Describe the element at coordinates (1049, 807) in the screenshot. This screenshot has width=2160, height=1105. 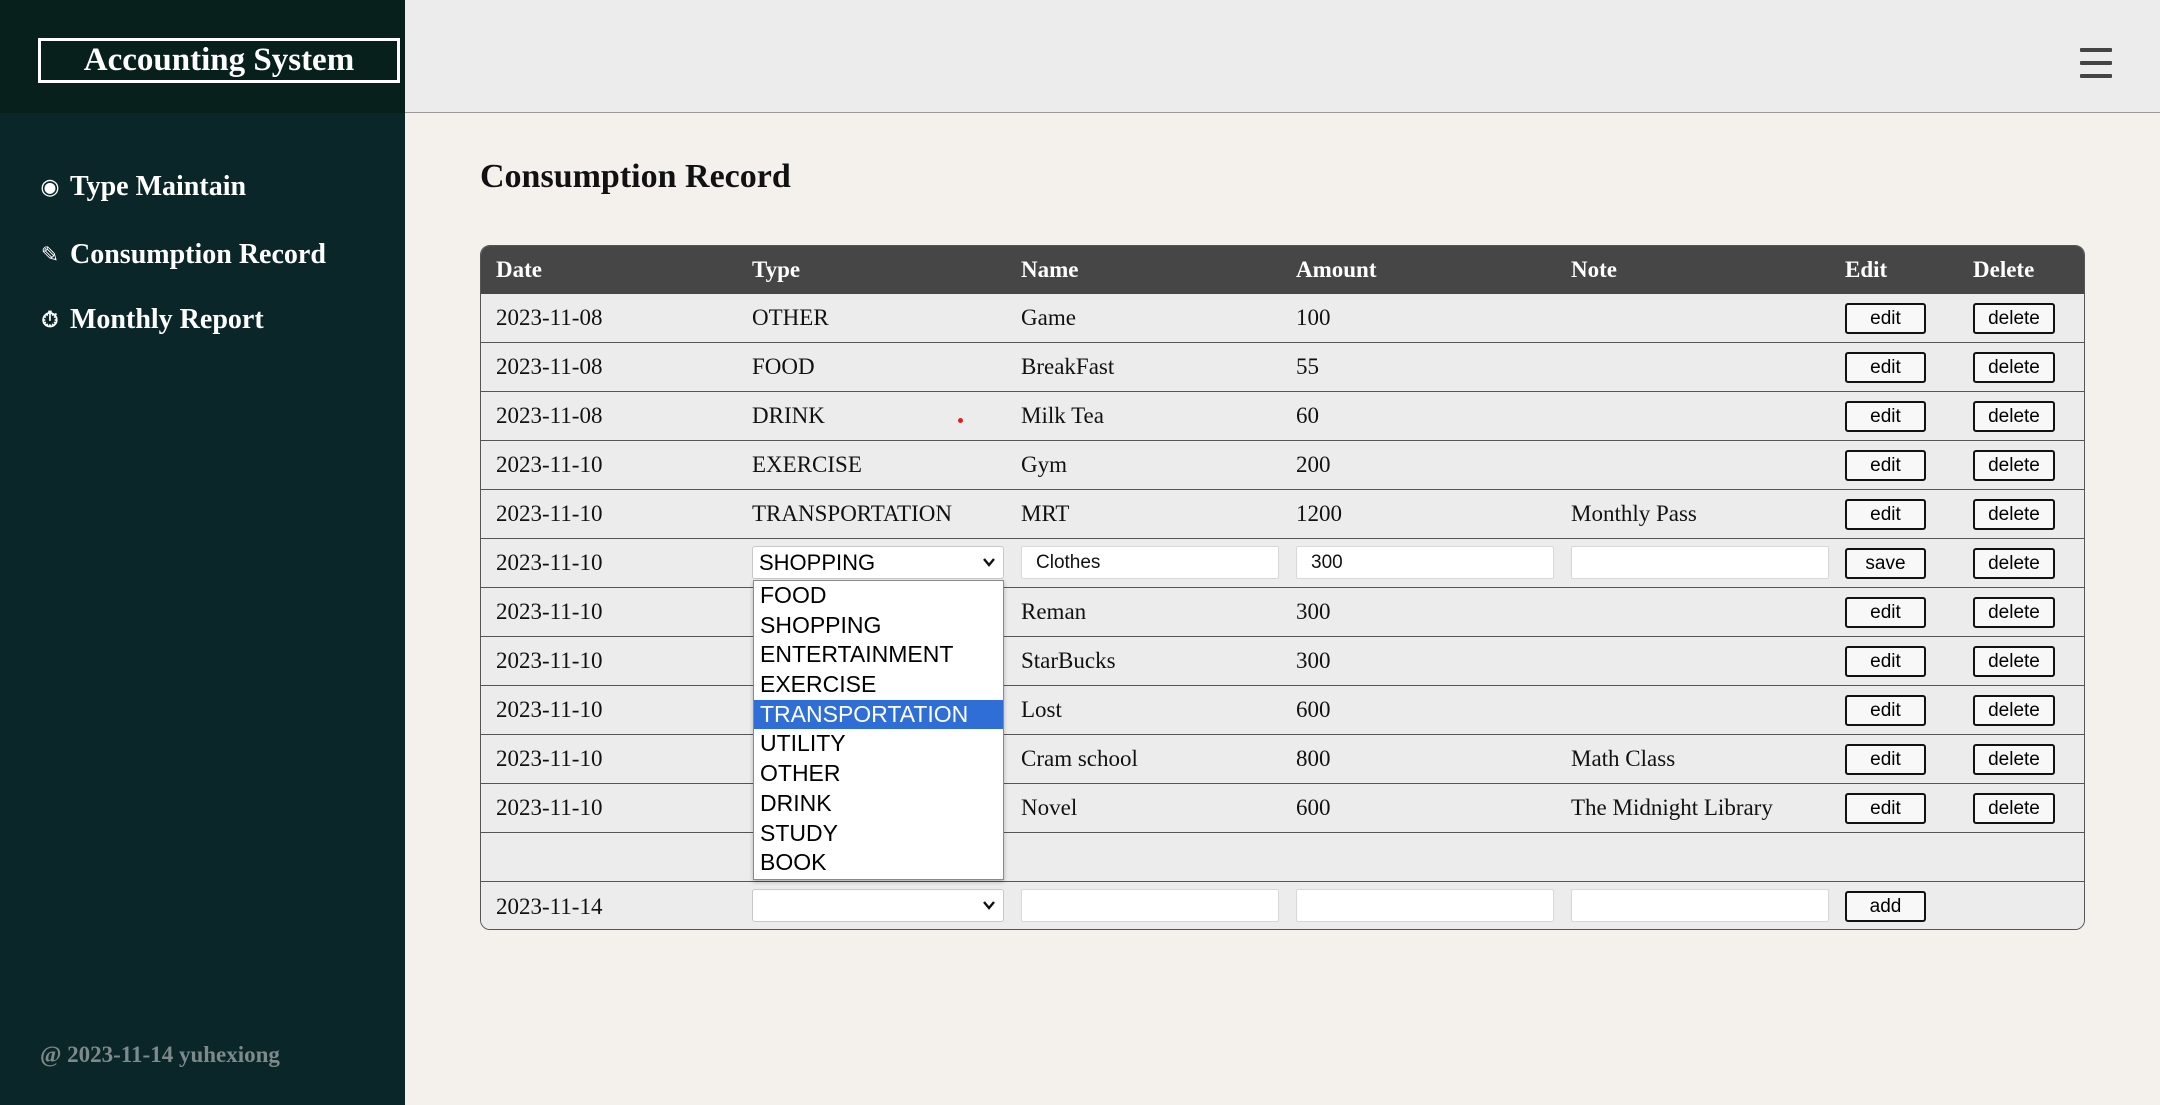
I see `cell-name: Novel` at that location.